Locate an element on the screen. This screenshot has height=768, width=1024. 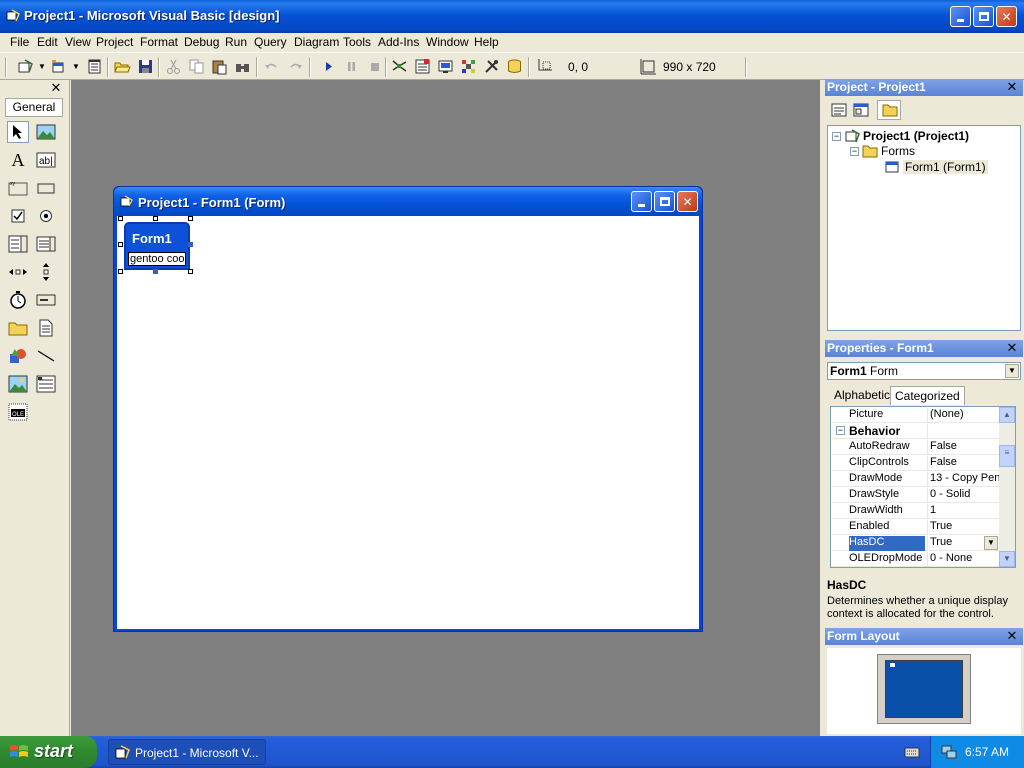
undo-icon is located at coordinates (271, 66).